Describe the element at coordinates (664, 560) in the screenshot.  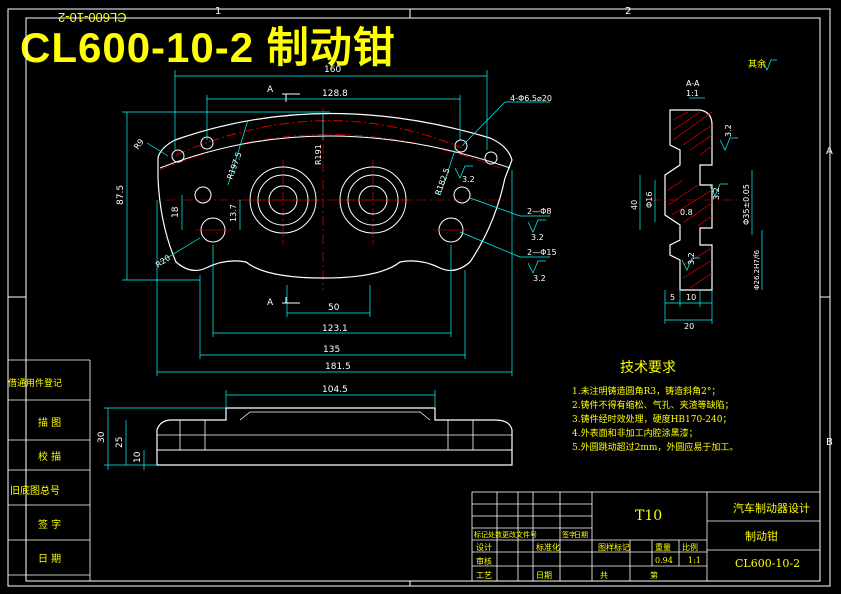
I see `weight-value: 0.94` at that location.